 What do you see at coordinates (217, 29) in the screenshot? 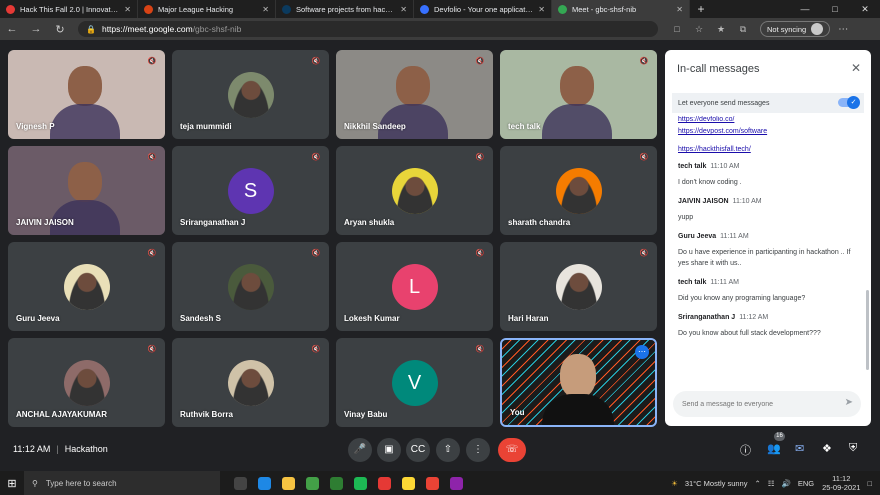
I see `url-path: /gbc-shsf-nib` at bounding box center [217, 29].